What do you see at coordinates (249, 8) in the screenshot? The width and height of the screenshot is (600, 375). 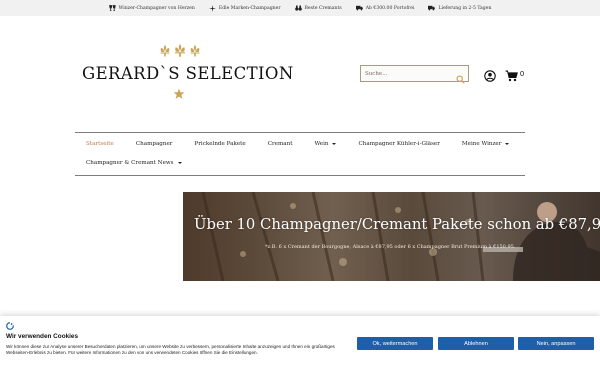 I see `info-item-label: Edle Marken-Champagner` at bounding box center [249, 8].